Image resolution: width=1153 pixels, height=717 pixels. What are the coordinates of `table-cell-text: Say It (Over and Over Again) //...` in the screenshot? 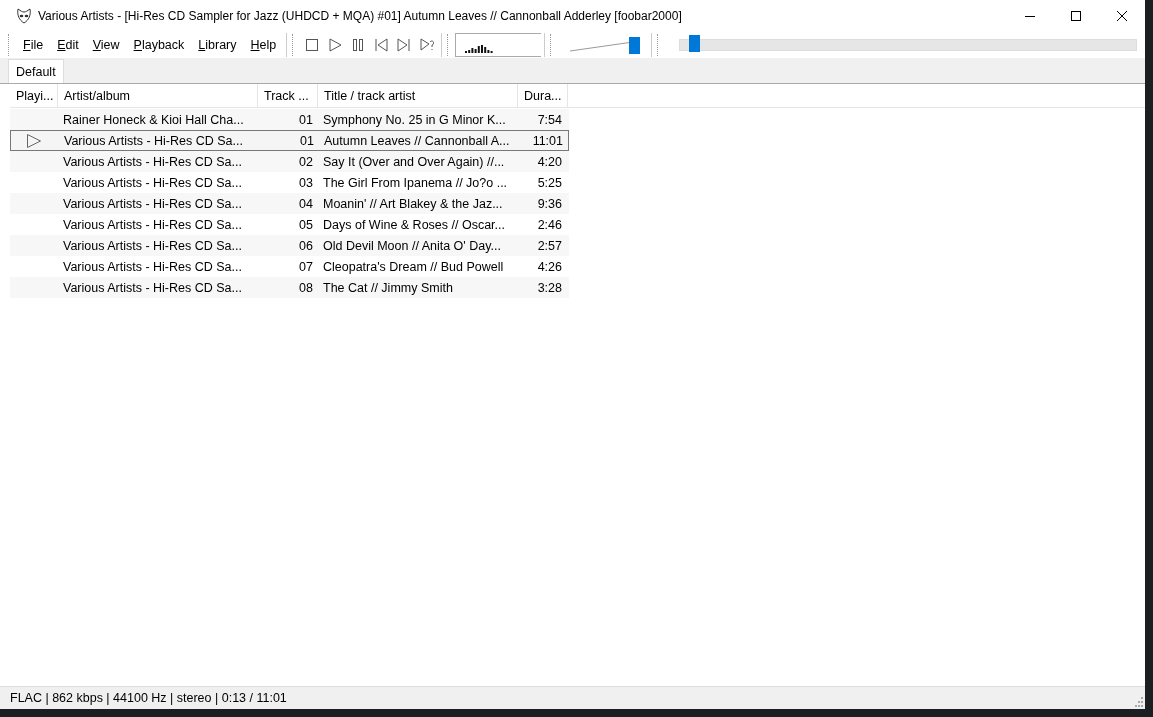 It's located at (414, 162).